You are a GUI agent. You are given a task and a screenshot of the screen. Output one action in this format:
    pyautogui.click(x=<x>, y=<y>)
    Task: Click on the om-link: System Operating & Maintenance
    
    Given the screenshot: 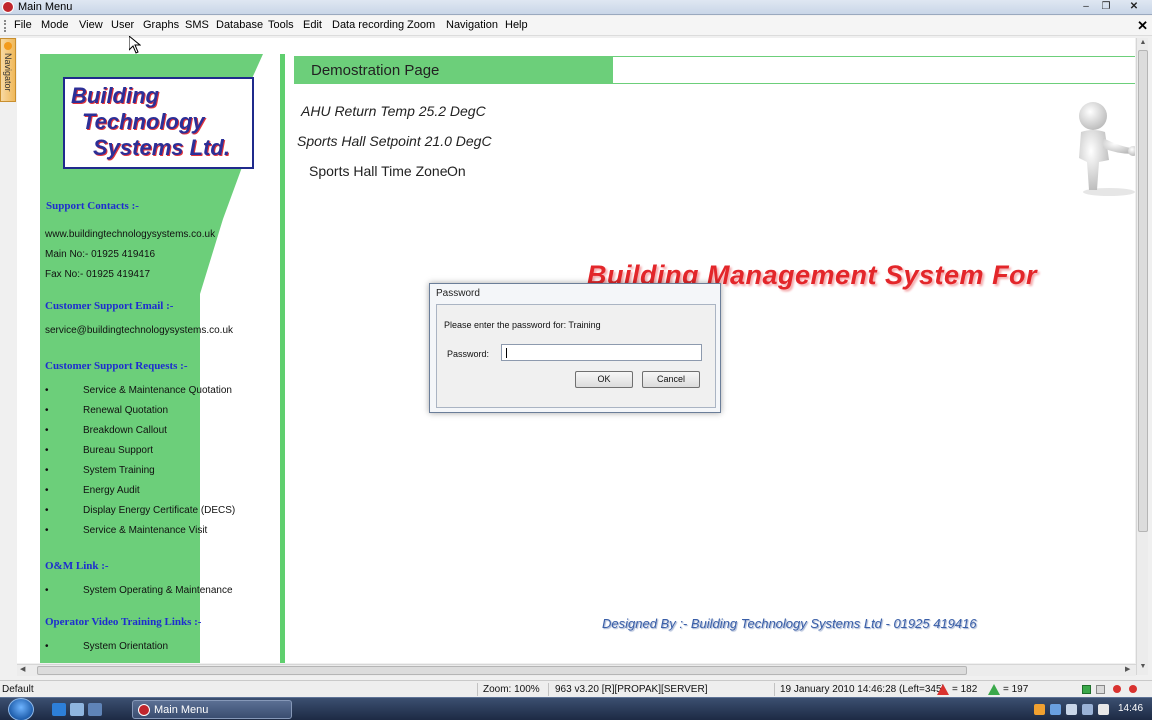 What is the action you would take?
    pyautogui.click(x=158, y=590)
    